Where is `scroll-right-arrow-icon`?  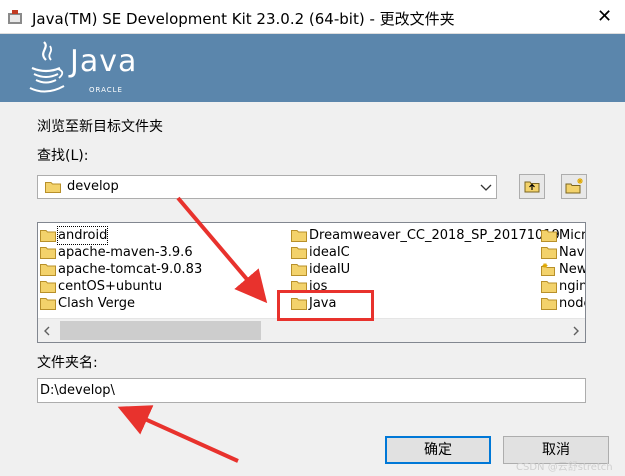
scroll-right-arrow-icon is located at coordinates (576, 331).